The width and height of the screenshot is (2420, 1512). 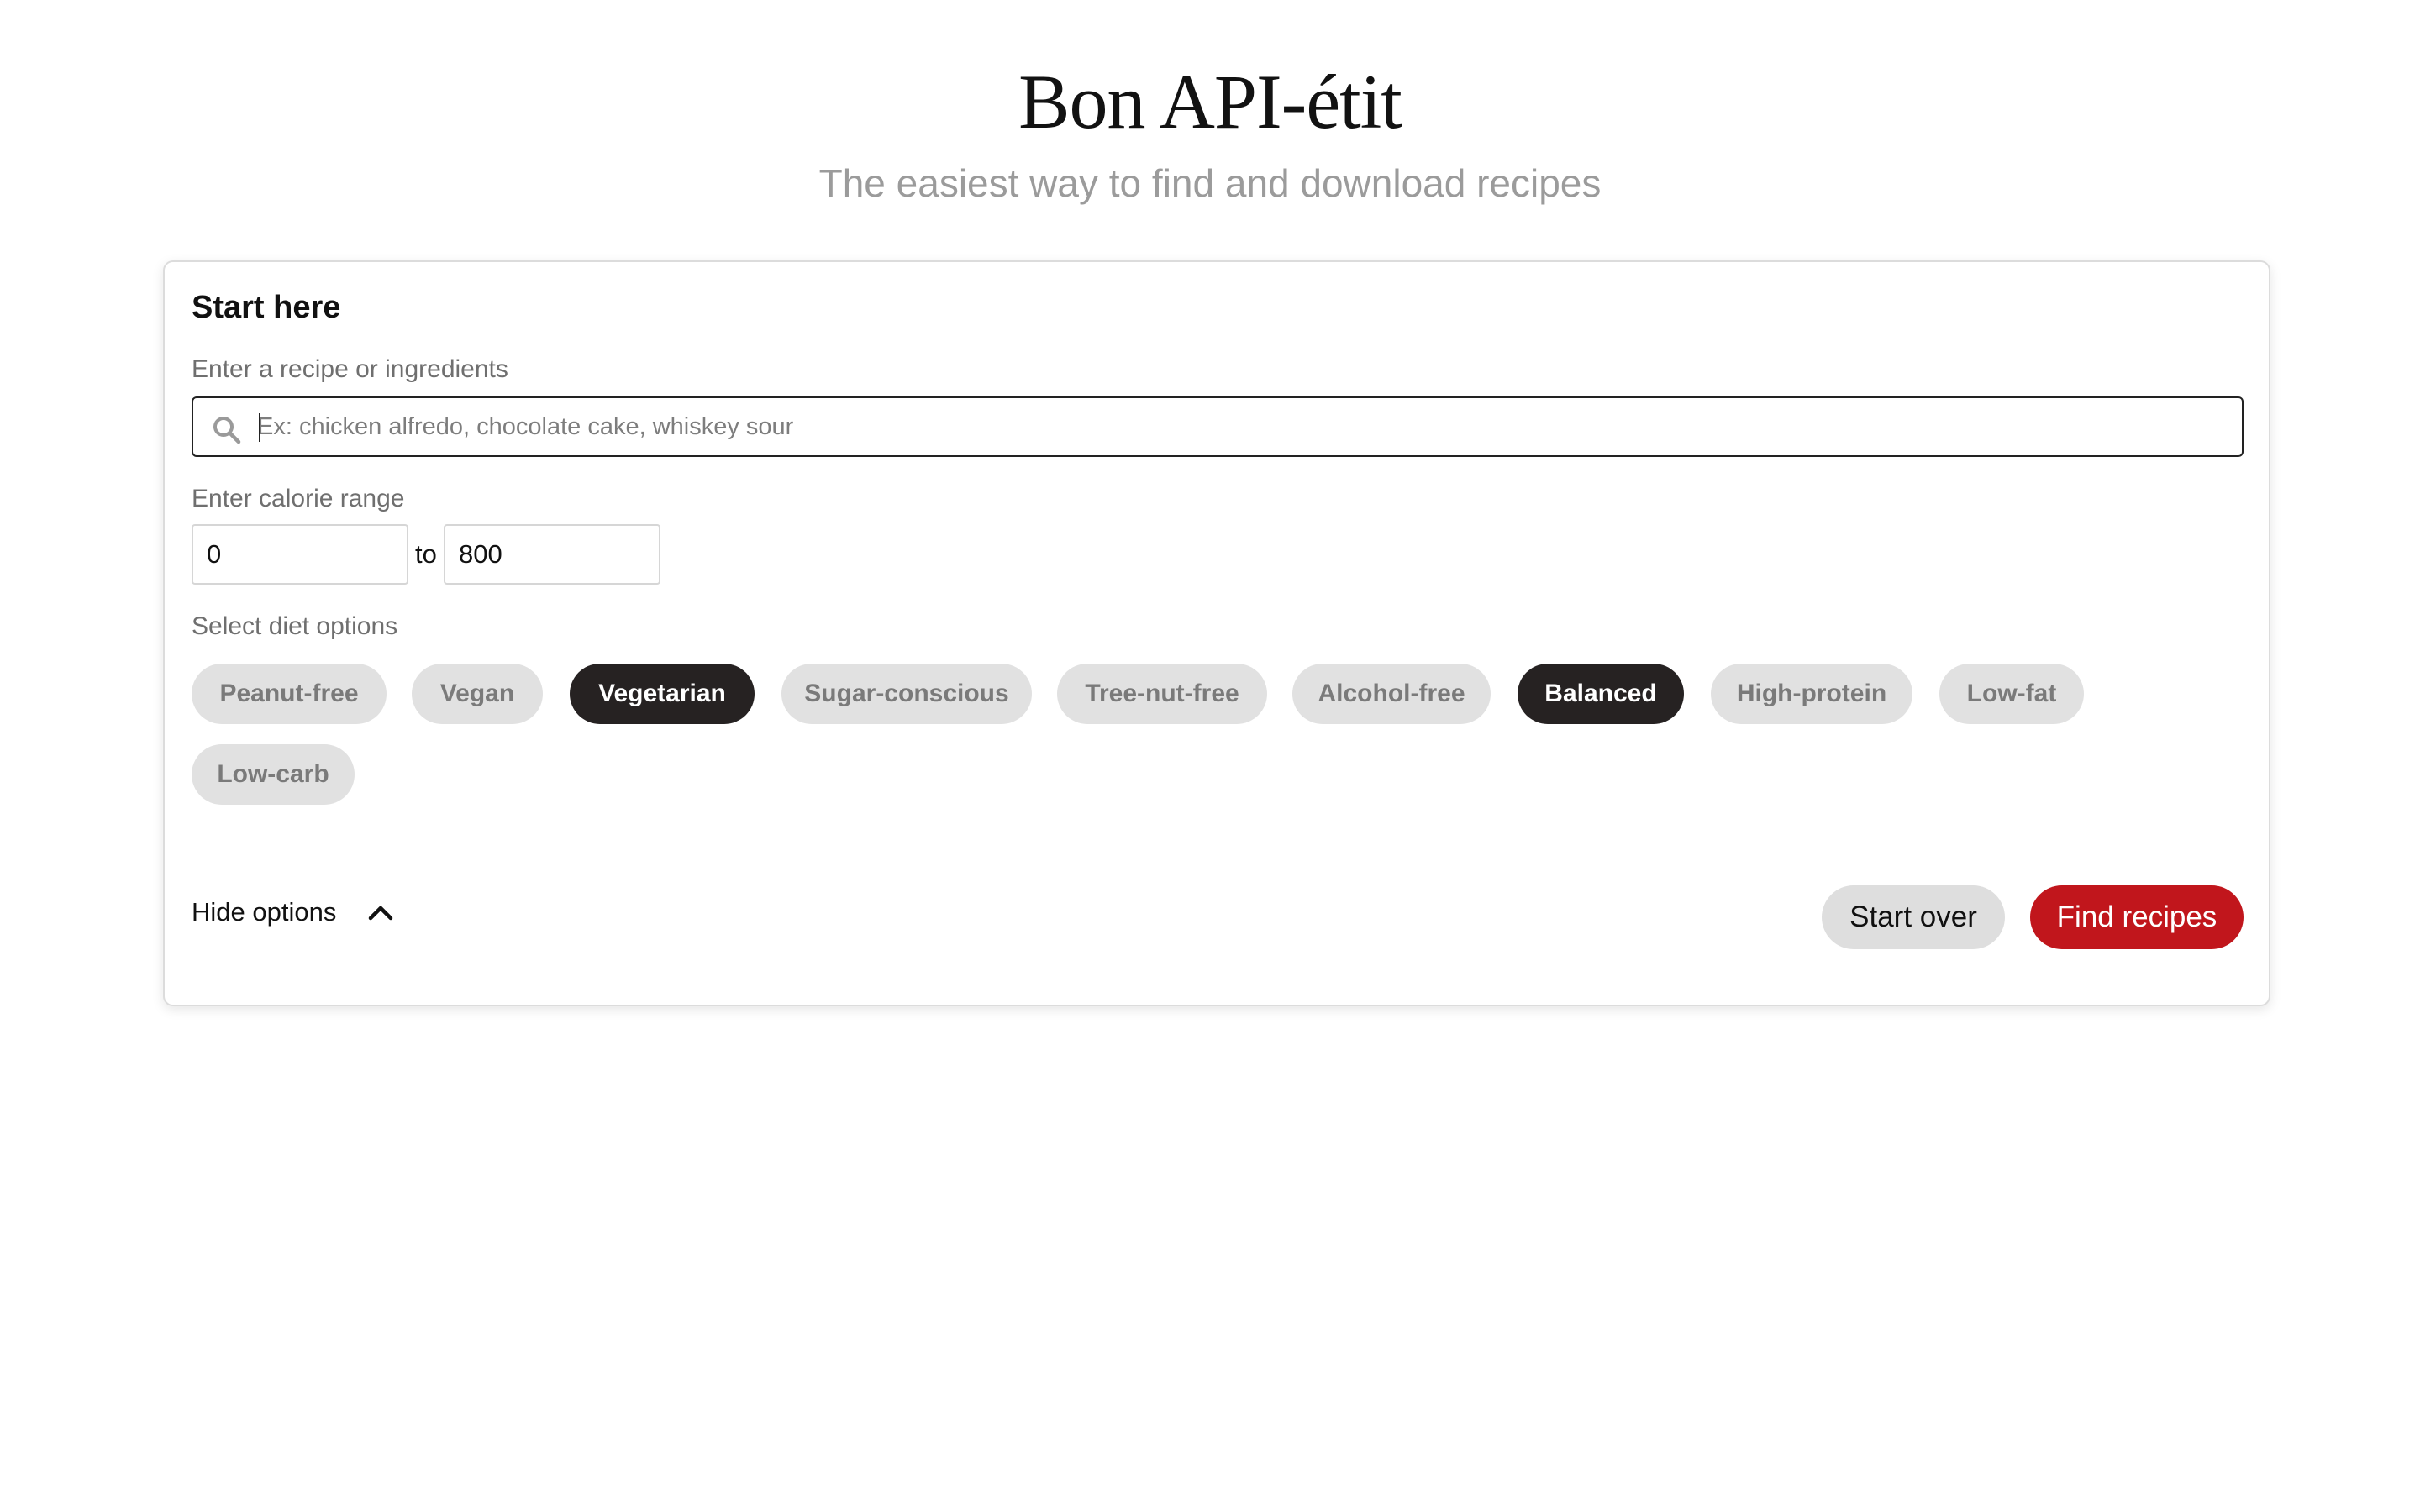 I want to click on diet-chip-alcohol-free: Alcohol-free, so click(x=1391, y=694).